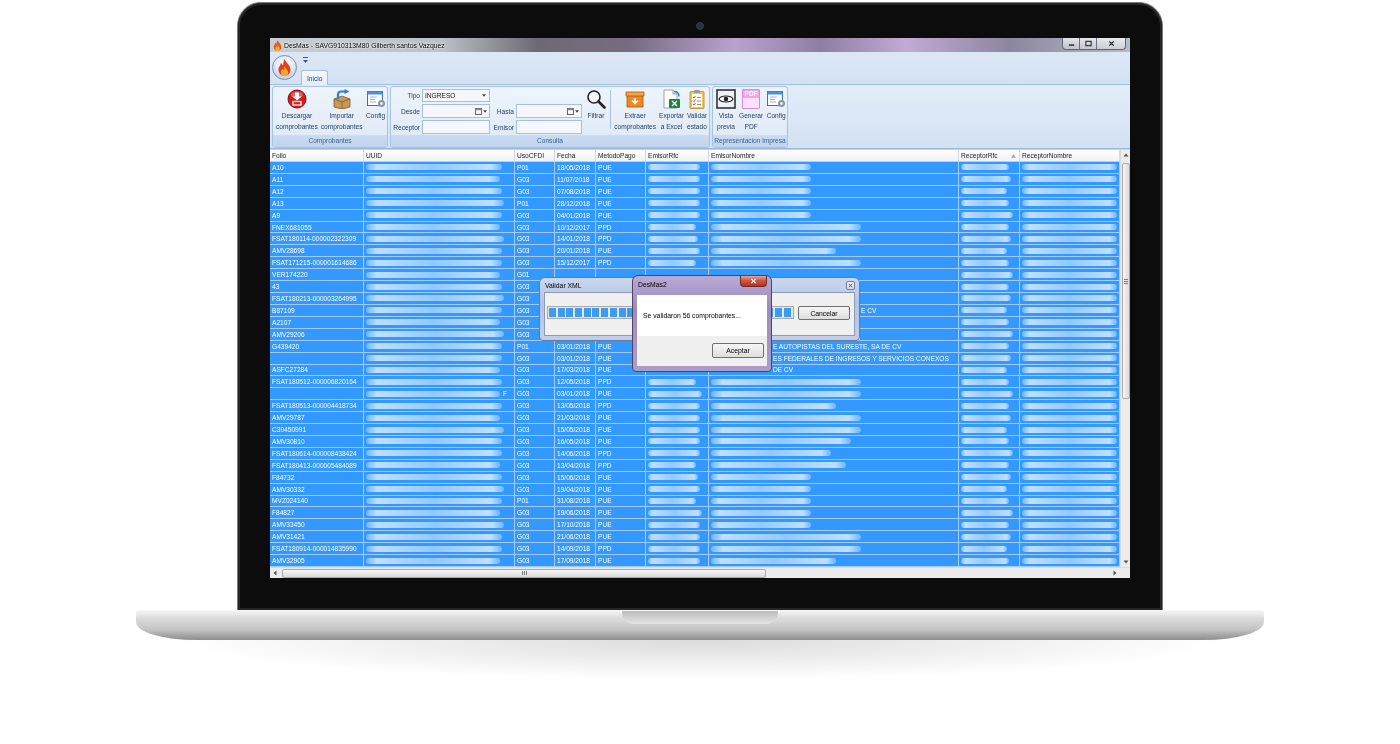 The image size is (1400, 744). I want to click on close-icon, so click(1111, 43).